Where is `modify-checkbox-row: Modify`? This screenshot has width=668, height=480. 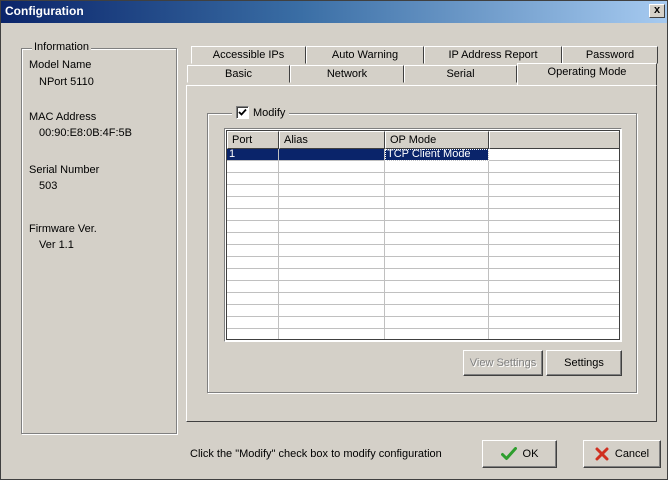 modify-checkbox-row: Modify is located at coordinates (261, 112).